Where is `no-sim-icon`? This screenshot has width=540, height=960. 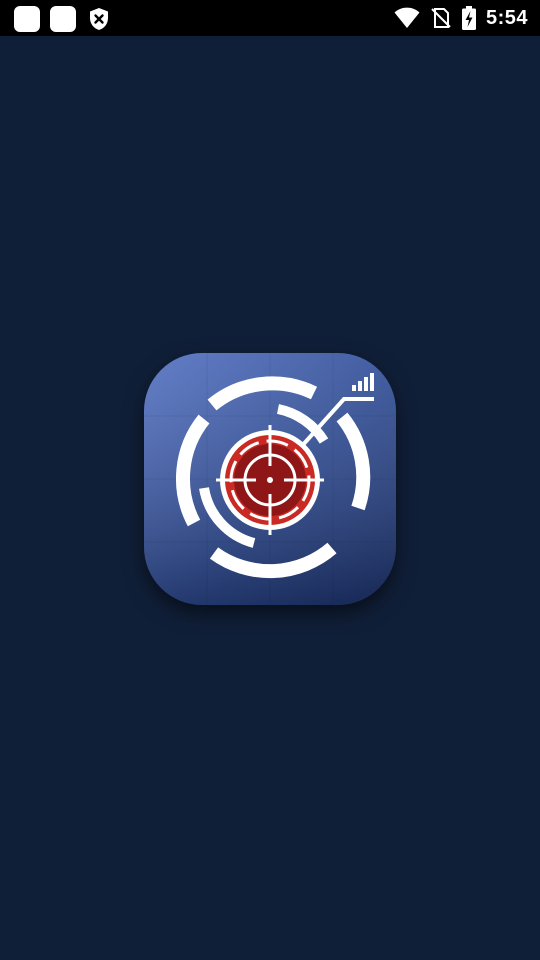 no-sim-icon is located at coordinates (441, 18).